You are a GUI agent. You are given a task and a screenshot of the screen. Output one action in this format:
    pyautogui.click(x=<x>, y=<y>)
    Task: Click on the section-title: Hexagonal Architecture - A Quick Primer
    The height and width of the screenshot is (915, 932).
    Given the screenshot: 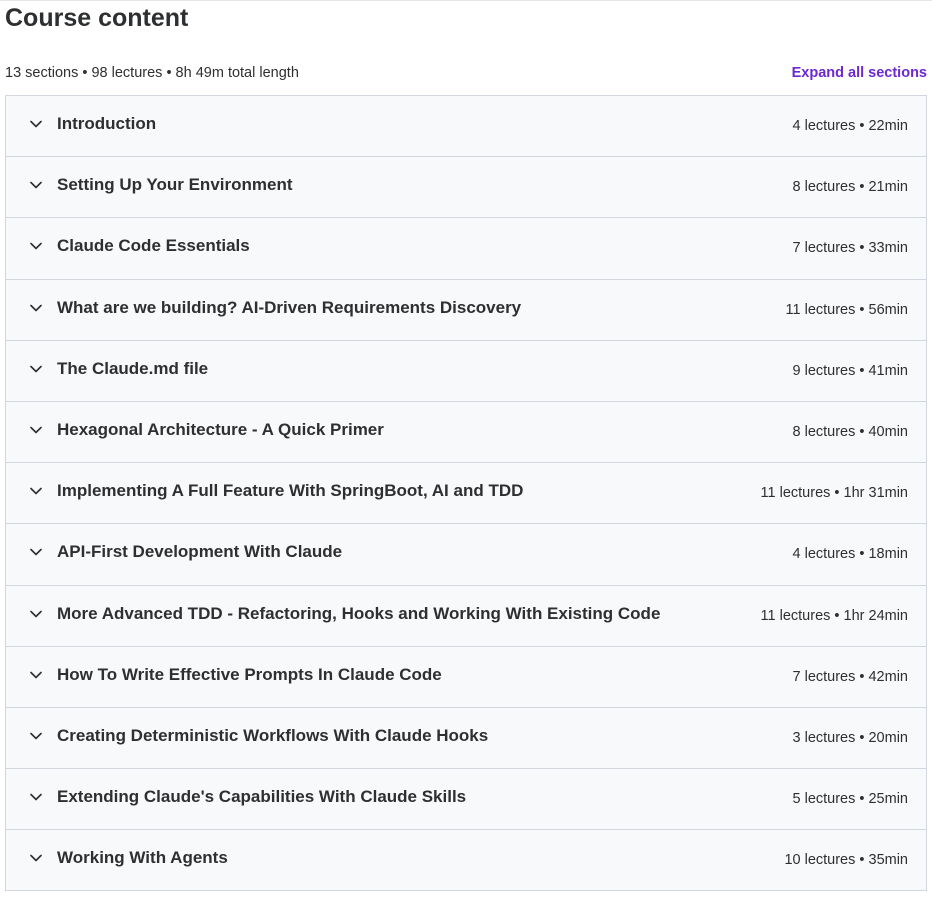 What is the action you would take?
    pyautogui.click(x=220, y=430)
    